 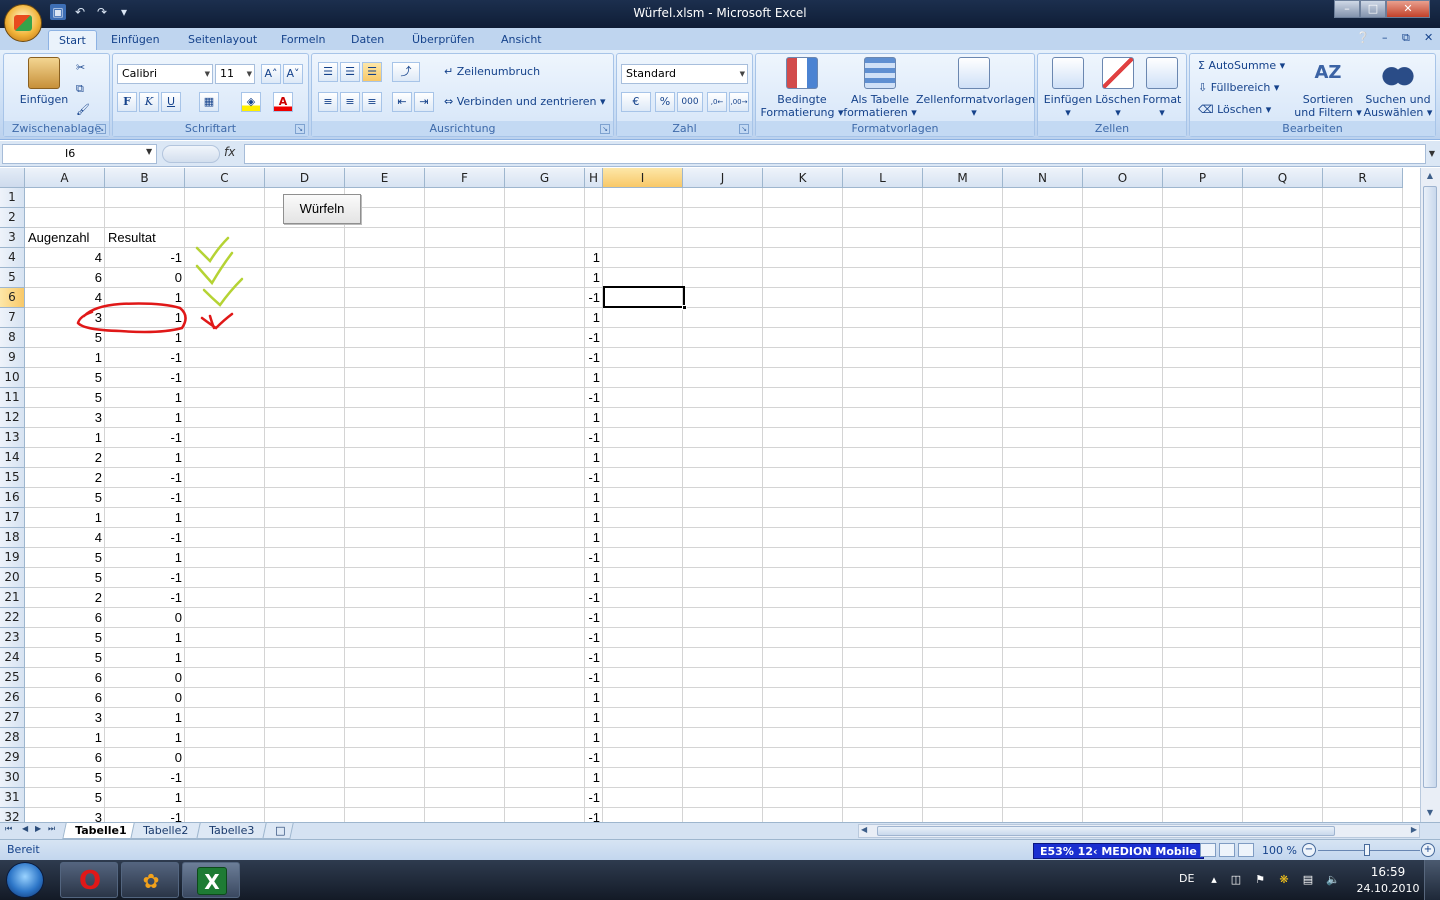 I want to click on row-header-1: 1, so click(x=12, y=198).